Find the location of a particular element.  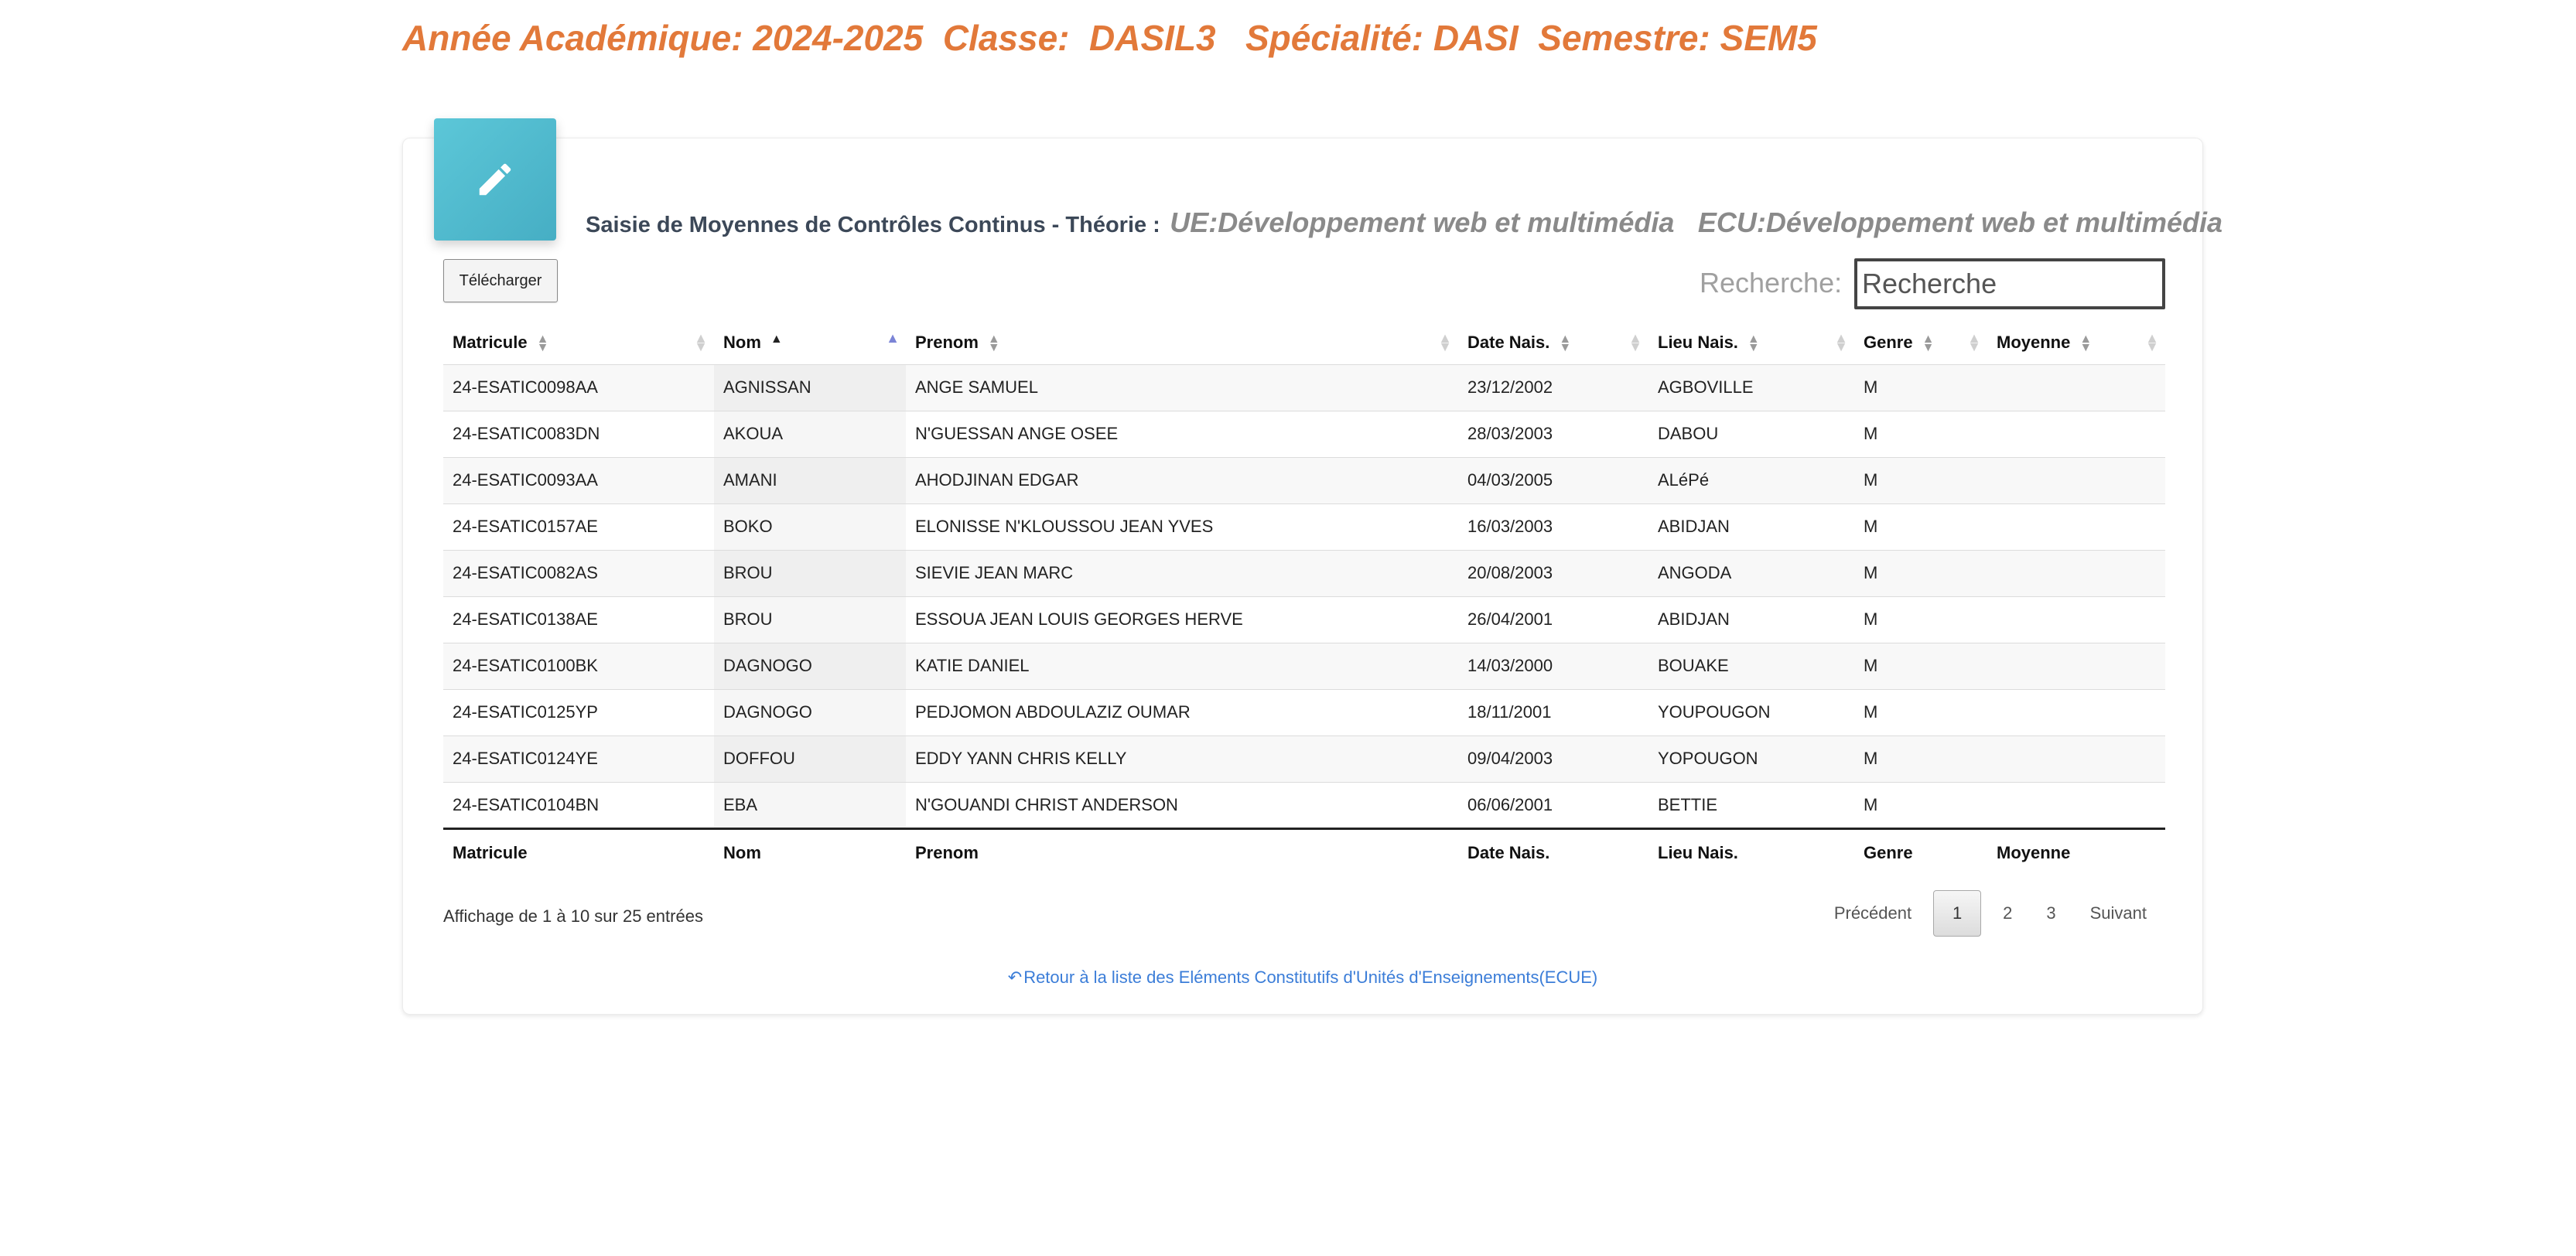

page-button-1: 1 is located at coordinates (1958, 913).